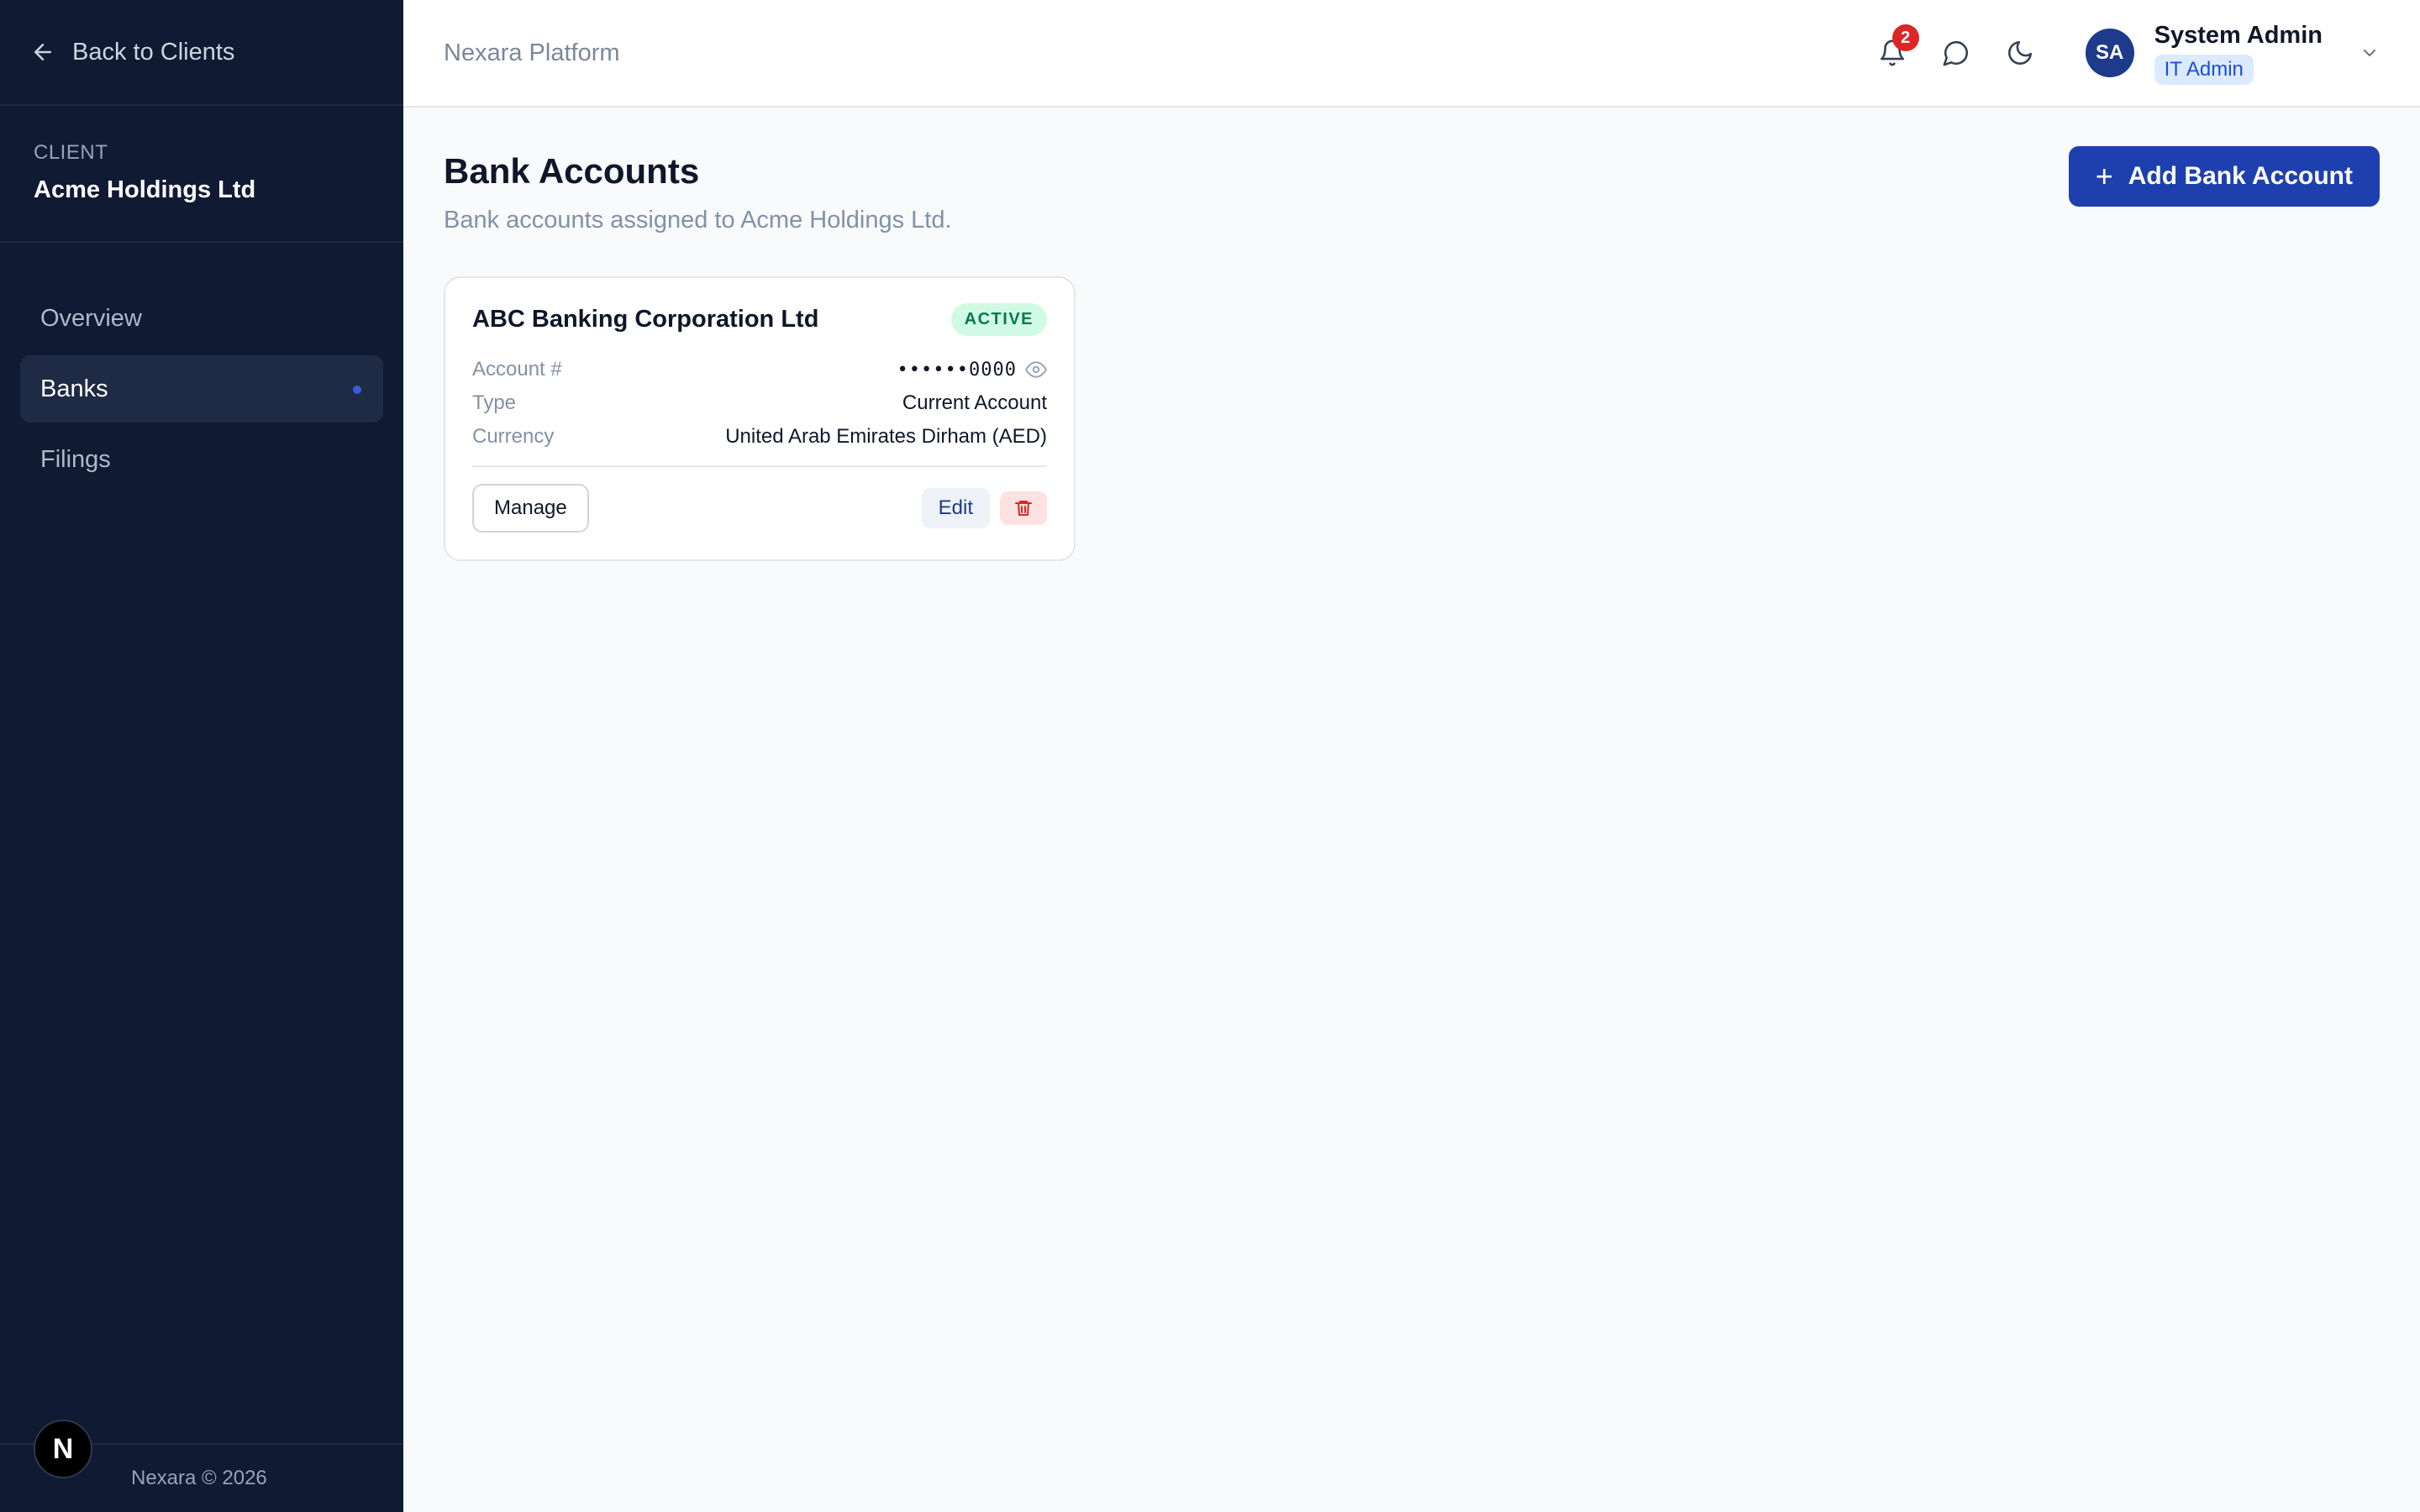 The image size is (2420, 1512). I want to click on sidebar-item-banks: Banks, so click(202, 389).